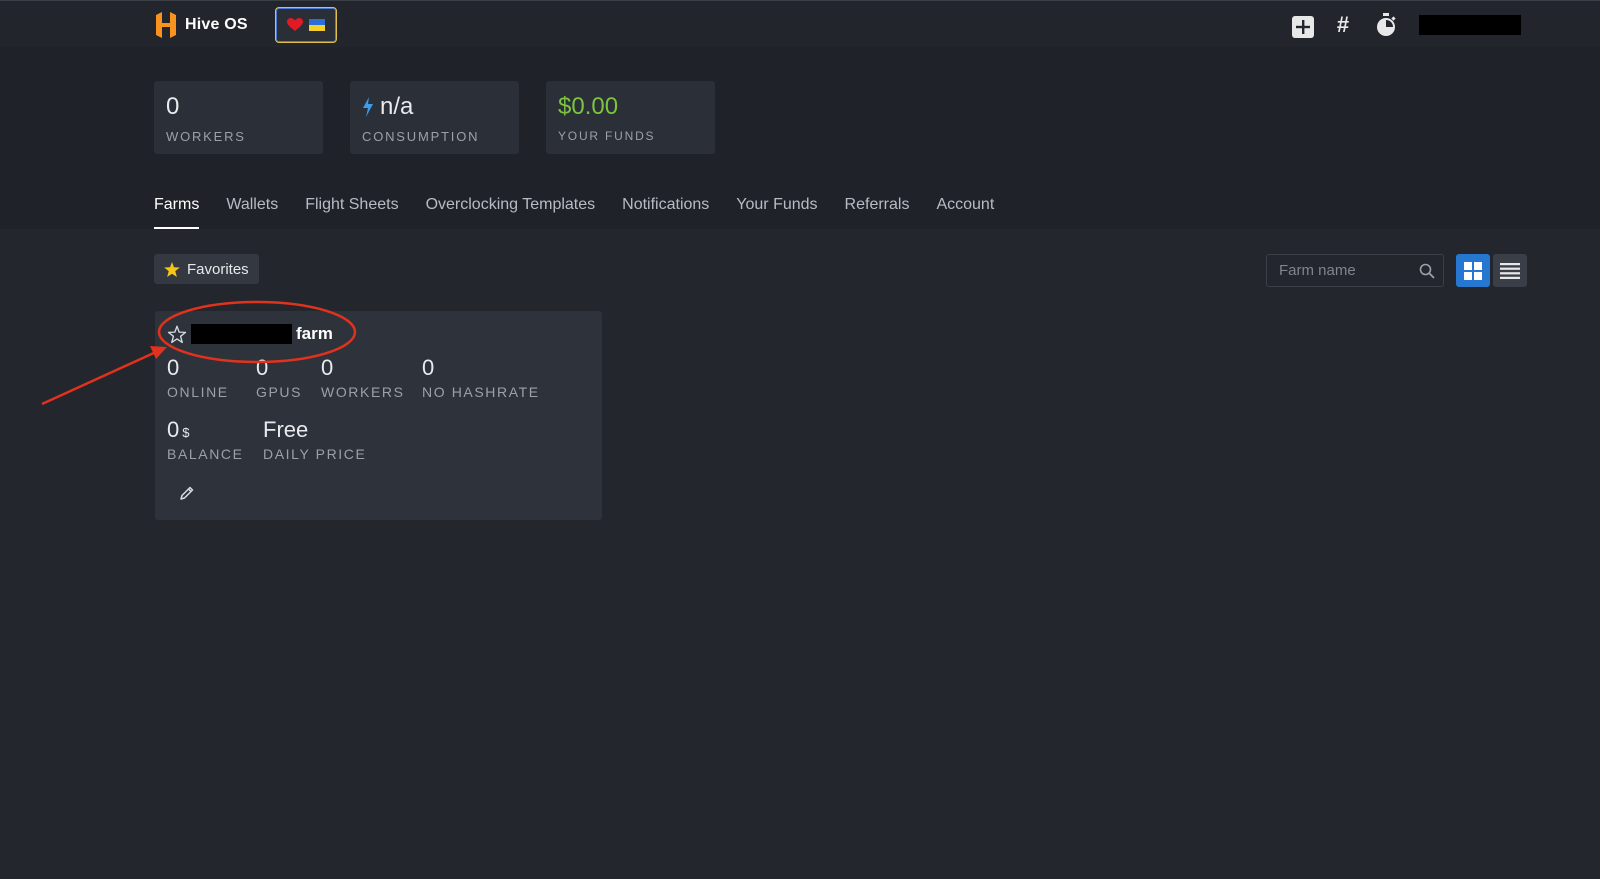 The image size is (1600, 879). What do you see at coordinates (421, 136) in the screenshot?
I see `consumption-label: CONSUMPTION` at bounding box center [421, 136].